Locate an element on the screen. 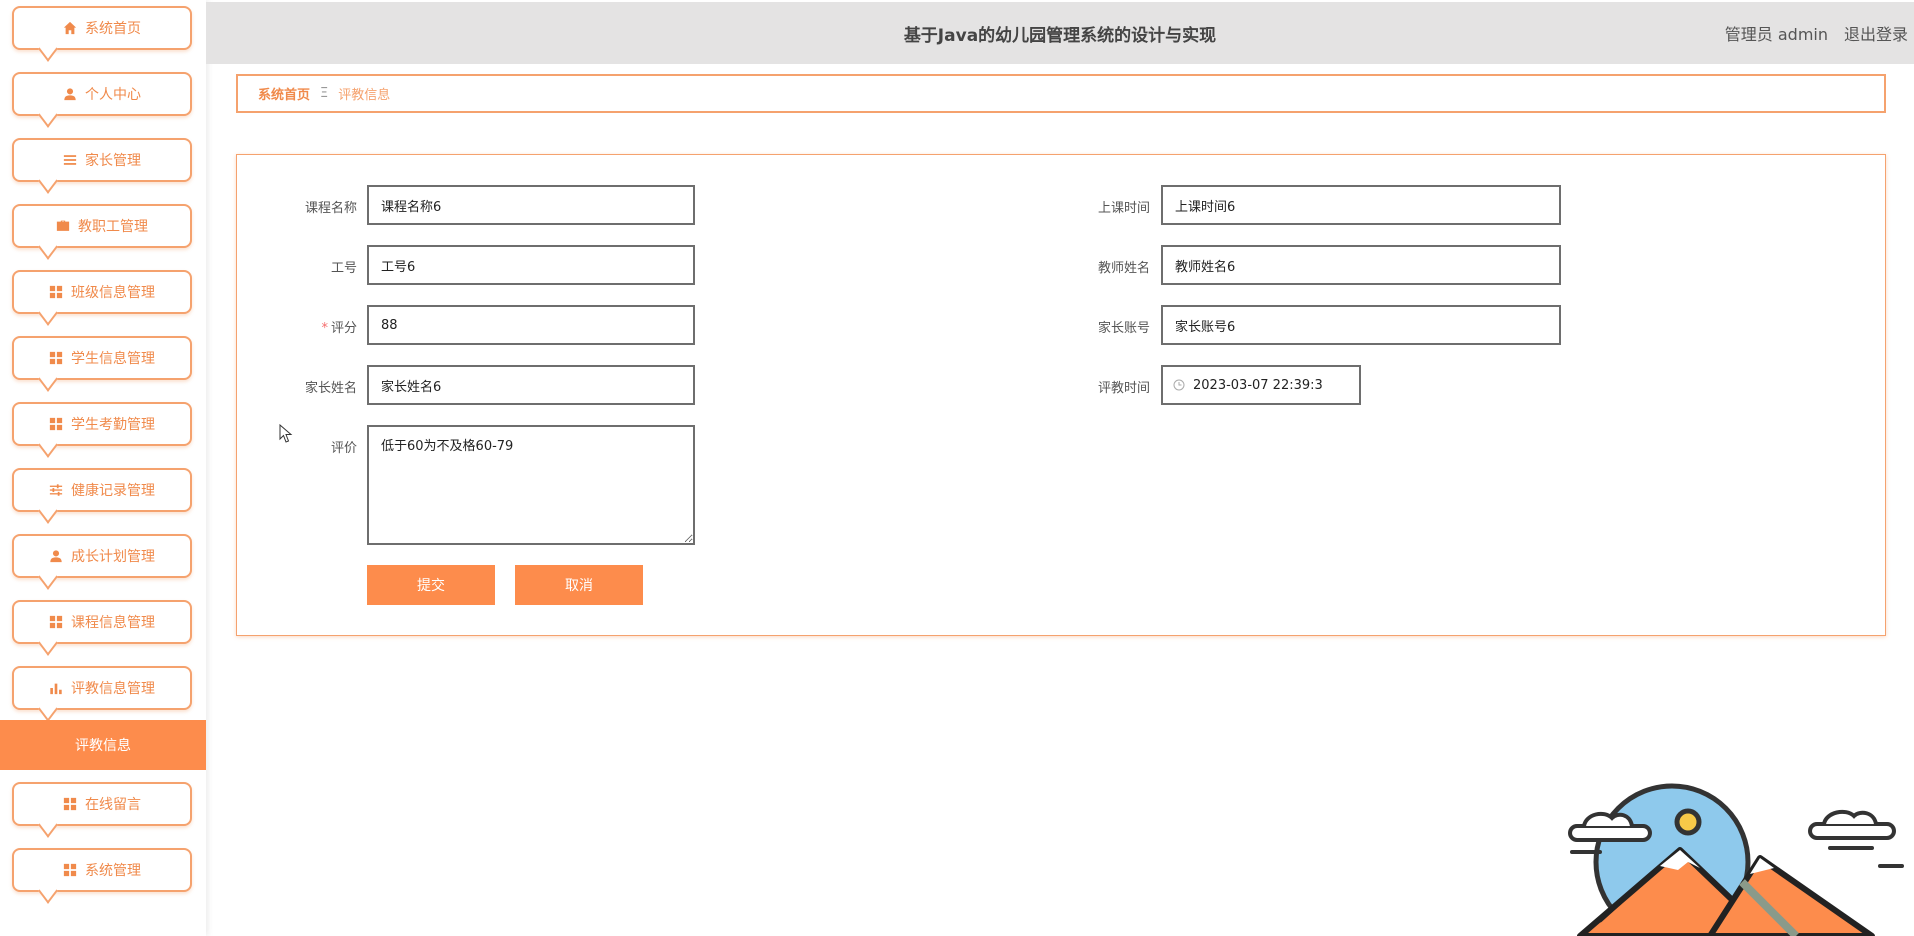  staff-no-label: 工号 is located at coordinates (343, 268).